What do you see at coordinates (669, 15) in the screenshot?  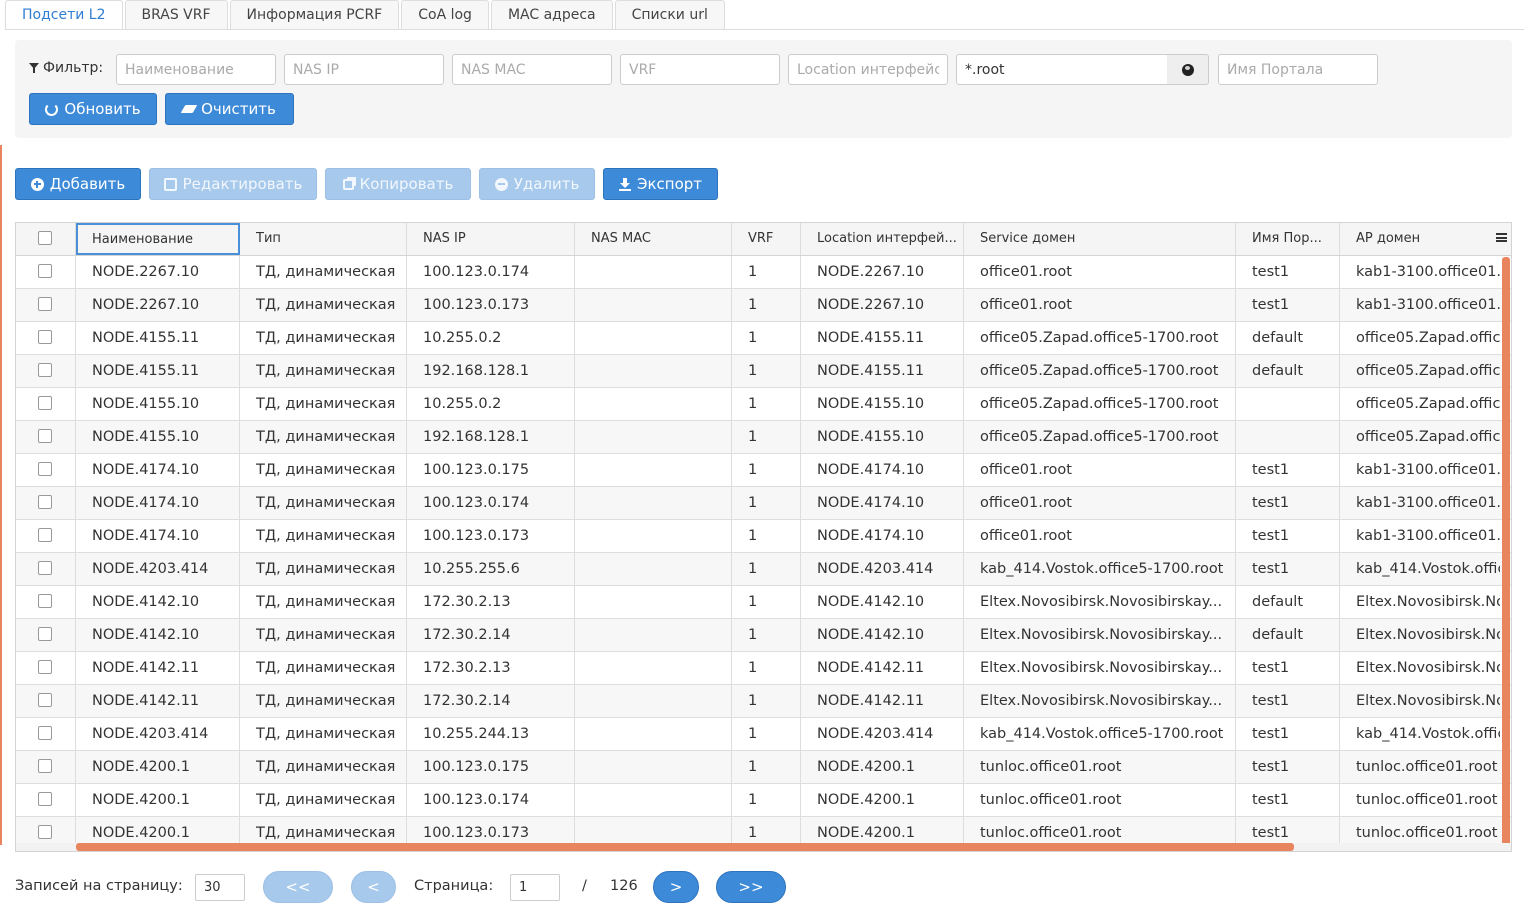 I see `tab-url-lists: Списки url` at bounding box center [669, 15].